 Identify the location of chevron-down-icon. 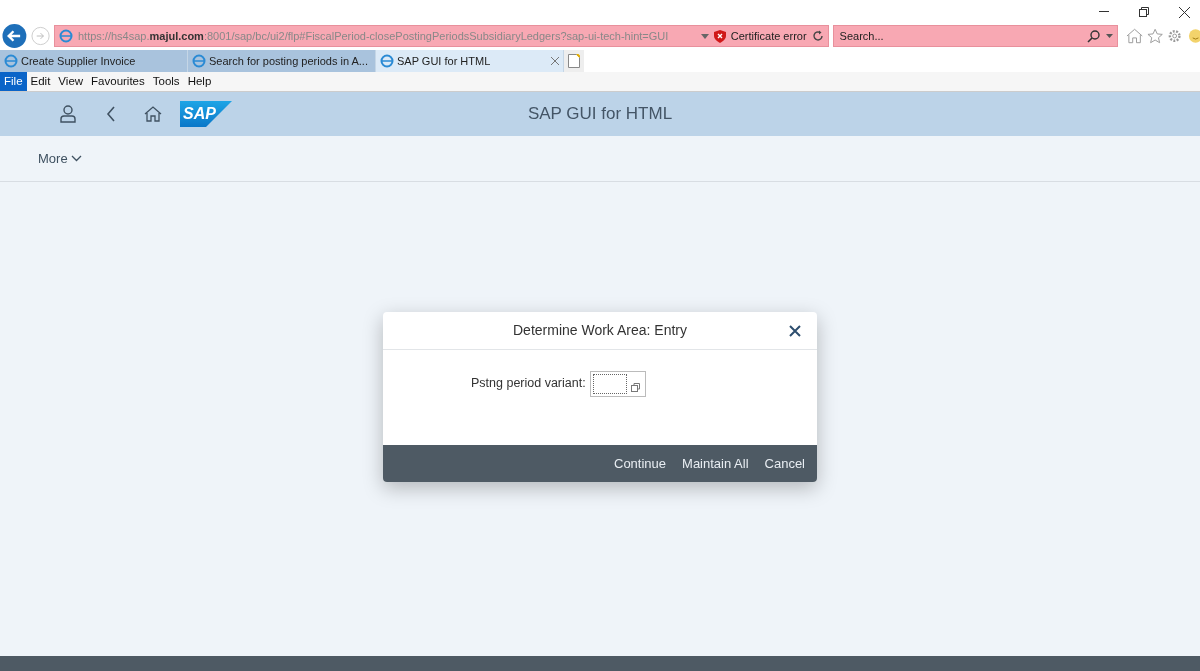
(76, 158).